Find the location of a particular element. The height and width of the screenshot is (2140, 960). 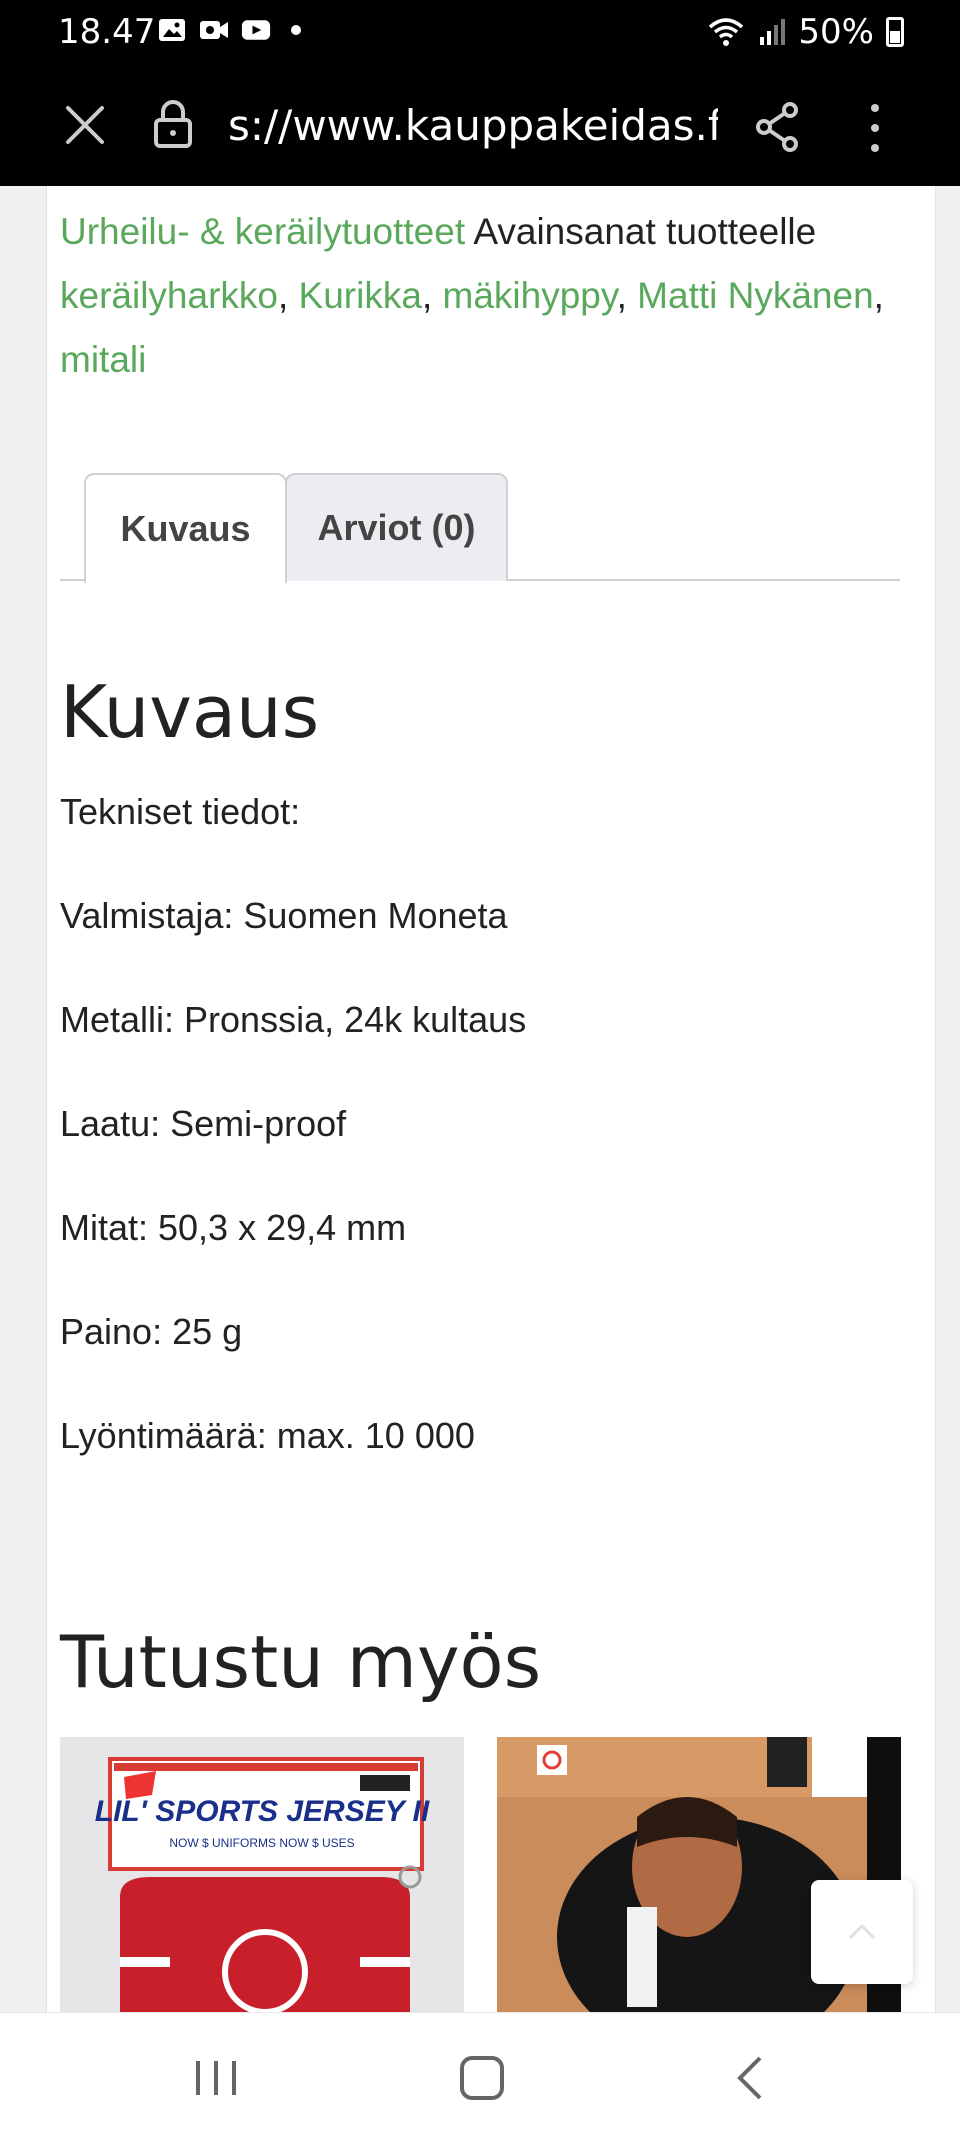

recent-apps-icon is located at coordinates (216, 2078).